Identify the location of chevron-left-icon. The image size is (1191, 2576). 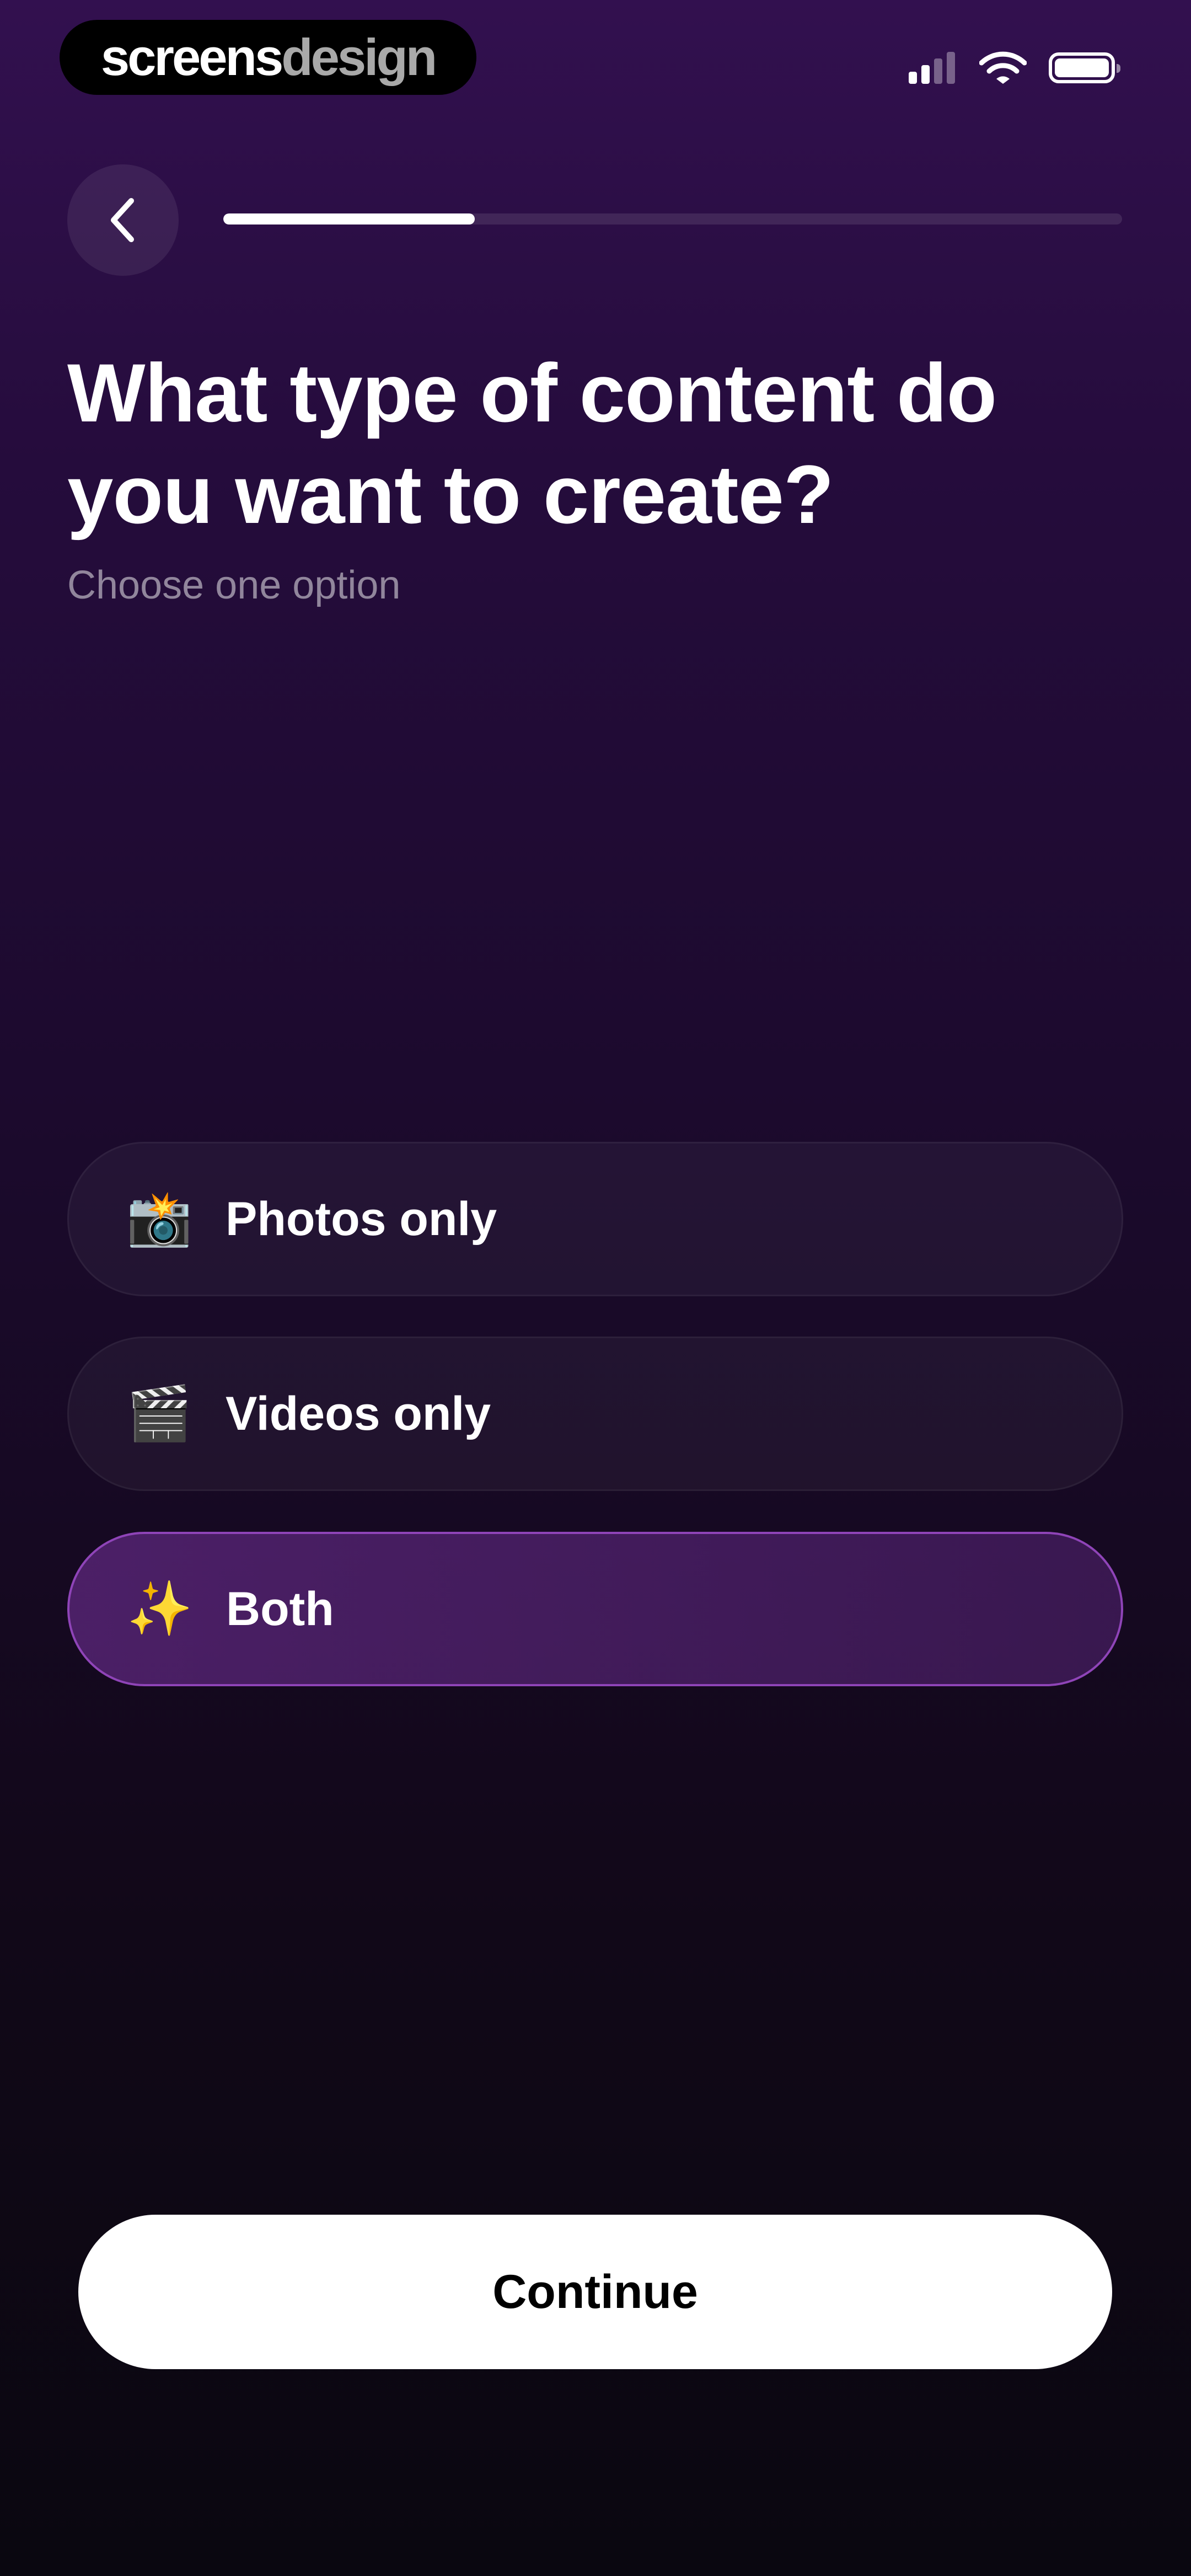
(122, 220).